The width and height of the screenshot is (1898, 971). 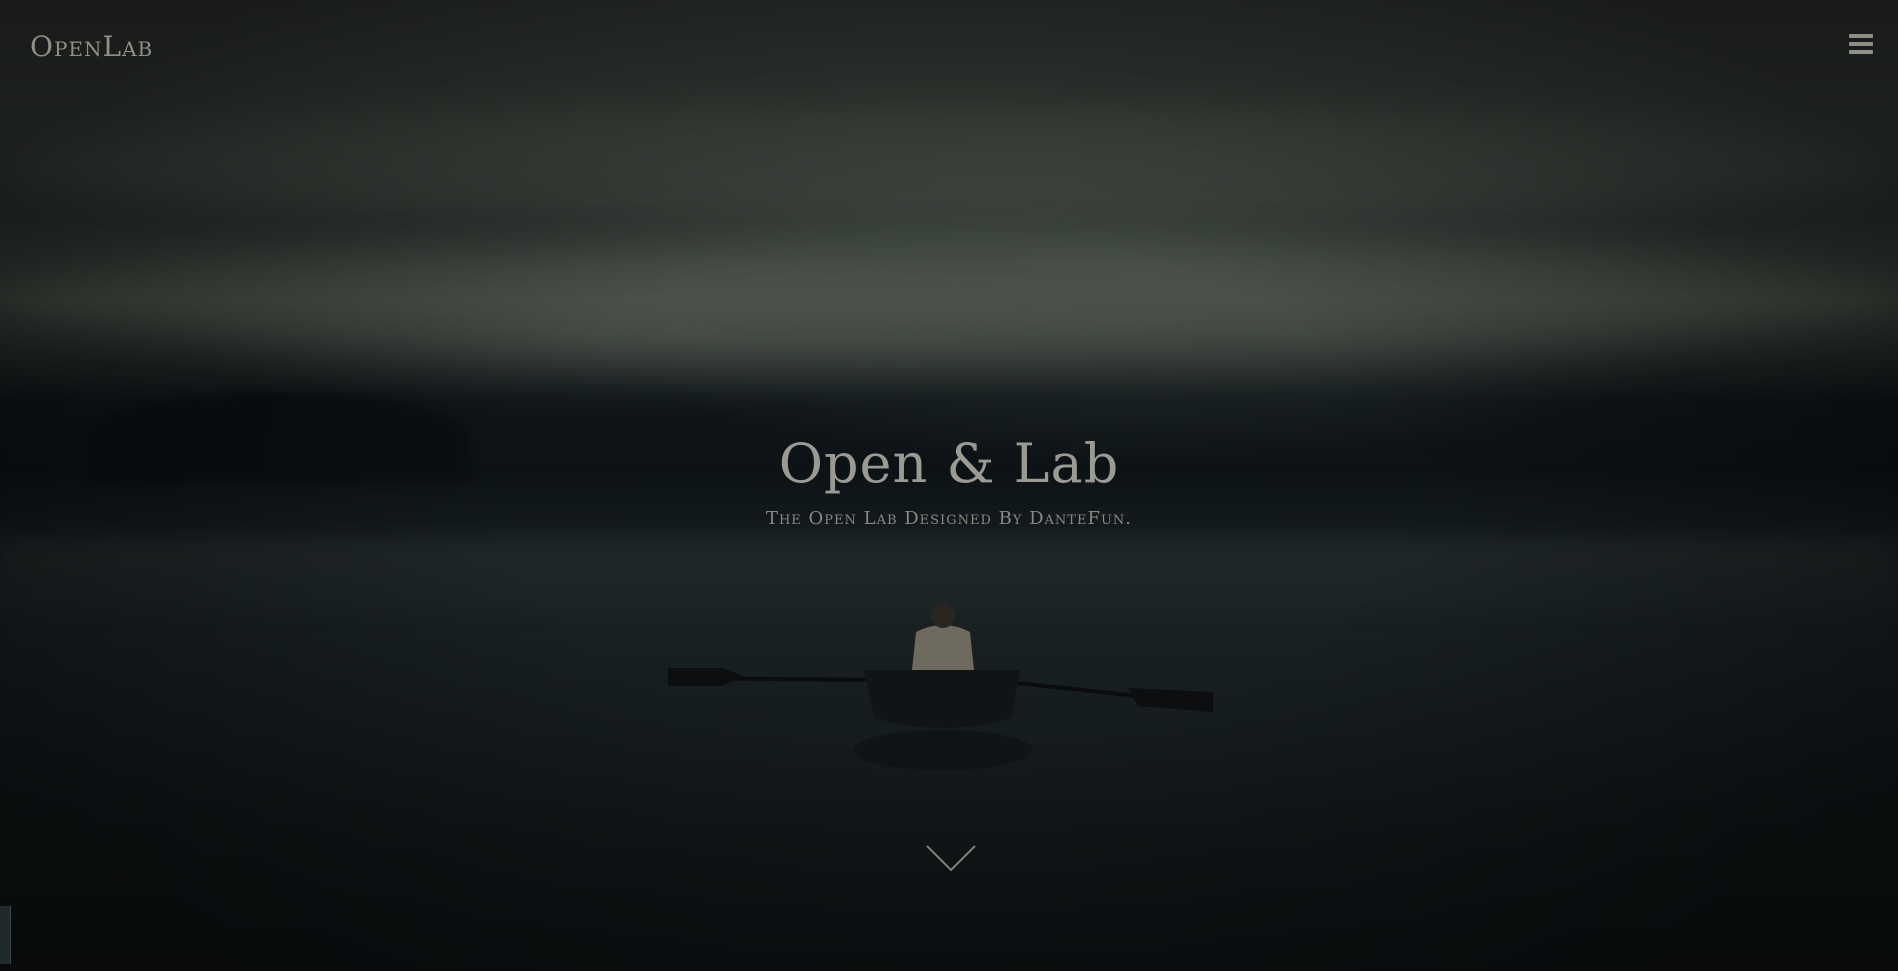 What do you see at coordinates (951, 859) in the screenshot?
I see `chevron-down-icon` at bounding box center [951, 859].